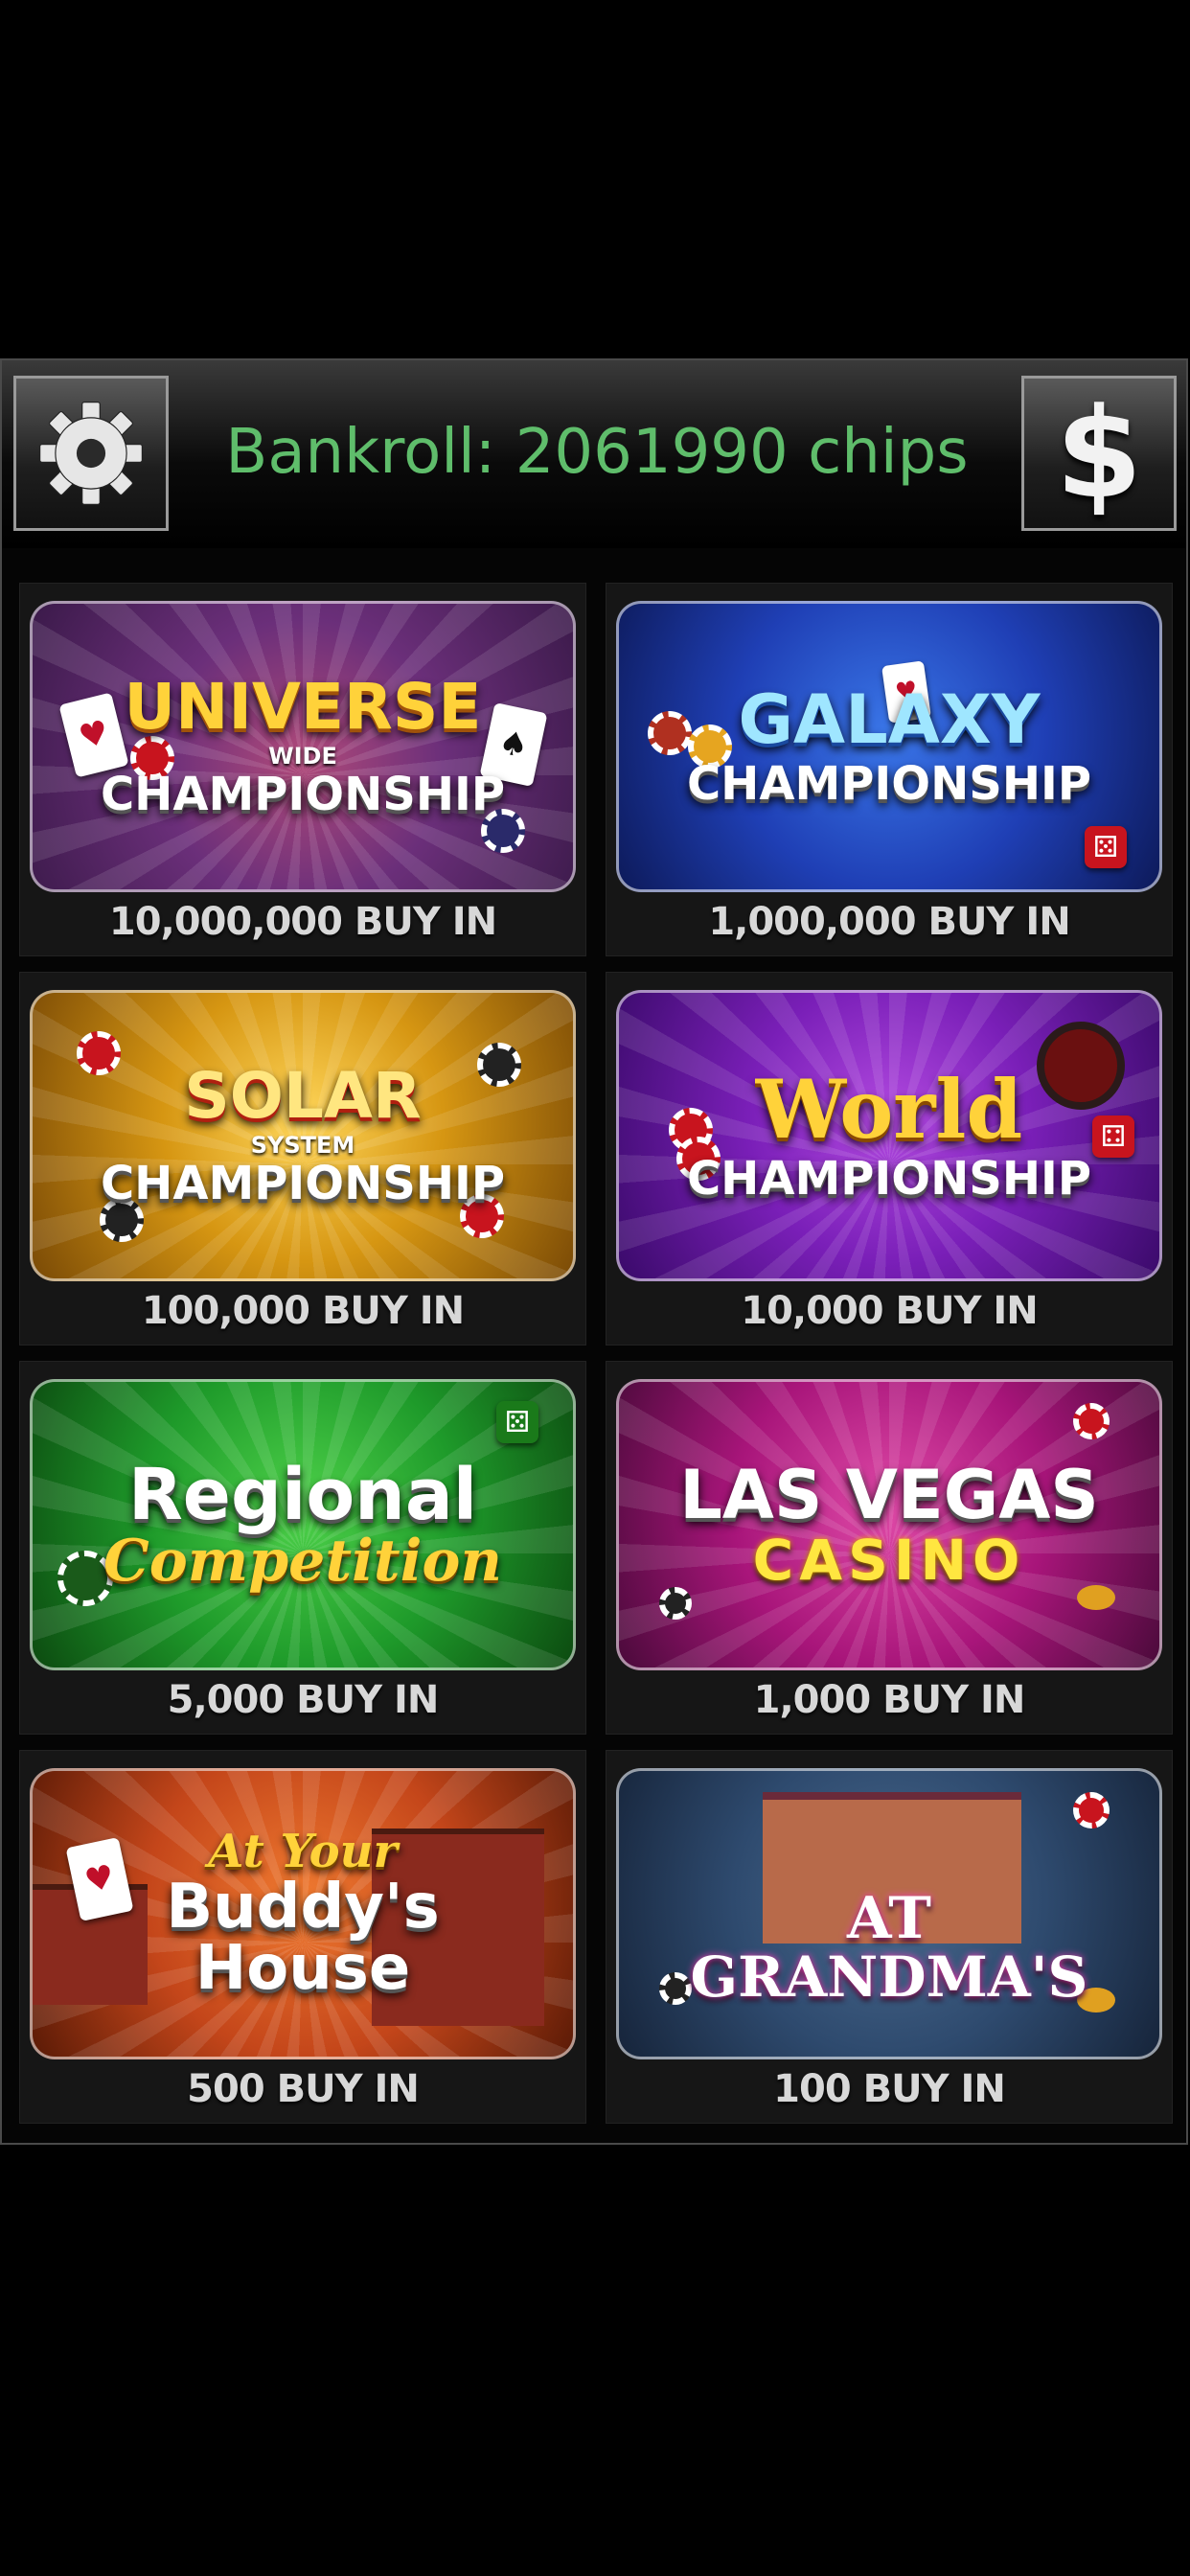  I want to click on tournament-tile-regional: ⚄ Regional Competition 5,000 BUY IN, so click(303, 1548).